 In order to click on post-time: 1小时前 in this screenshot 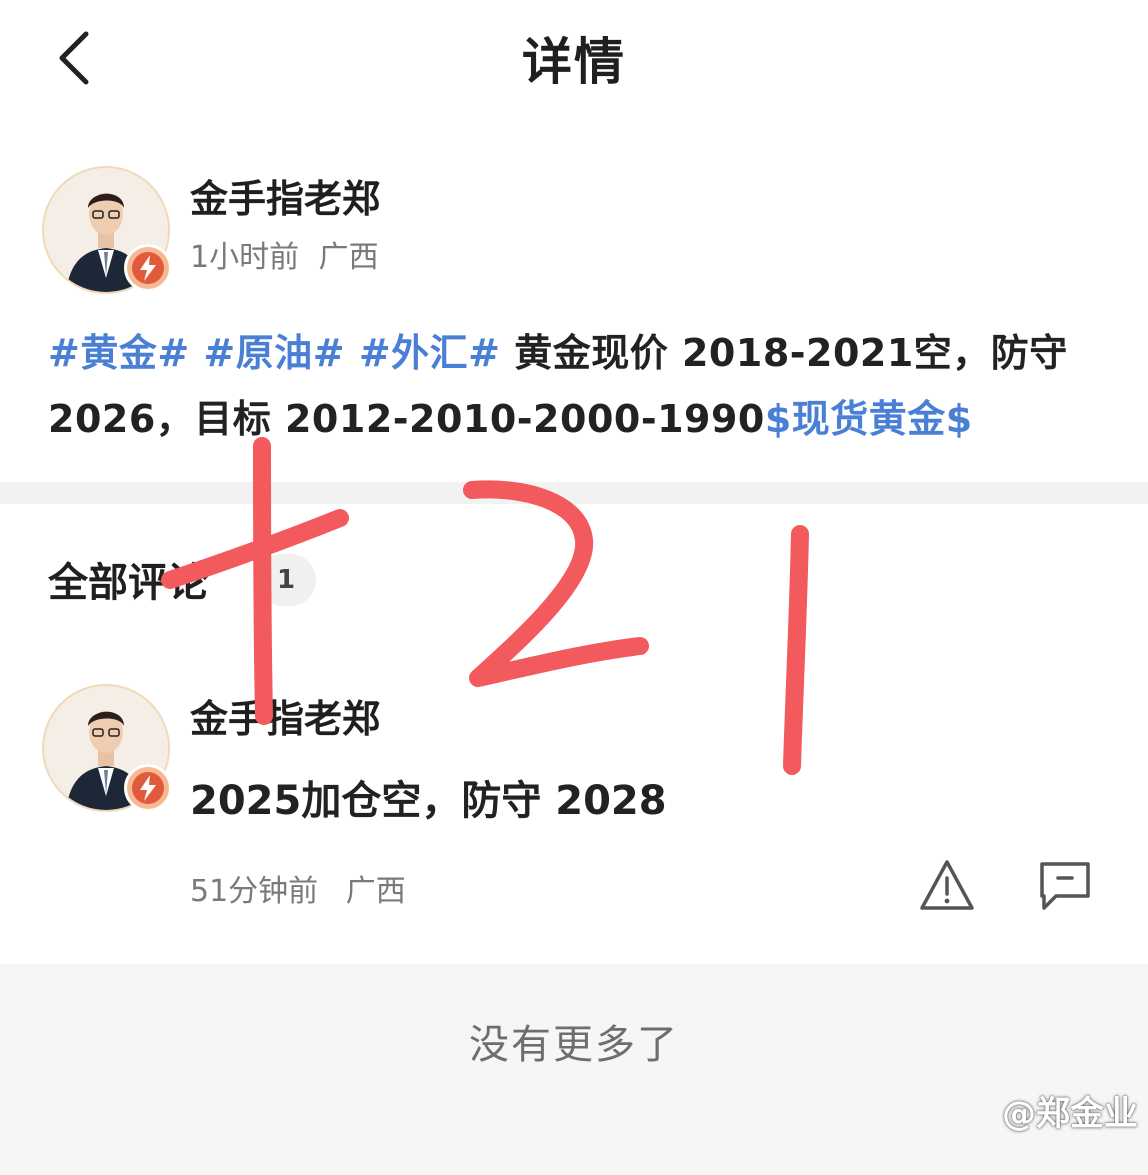, I will do `click(245, 257)`.